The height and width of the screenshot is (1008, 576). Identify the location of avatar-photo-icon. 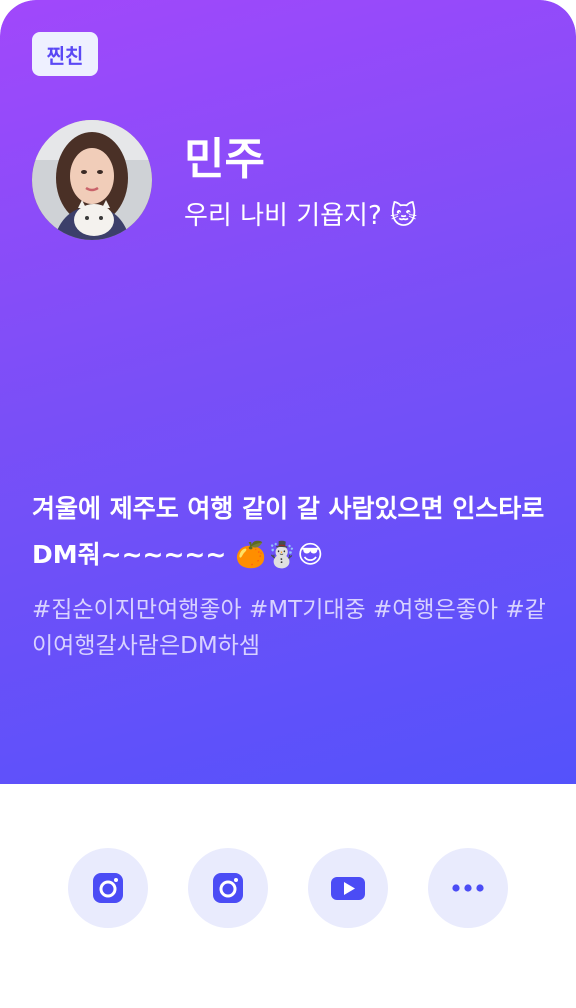
(92, 180).